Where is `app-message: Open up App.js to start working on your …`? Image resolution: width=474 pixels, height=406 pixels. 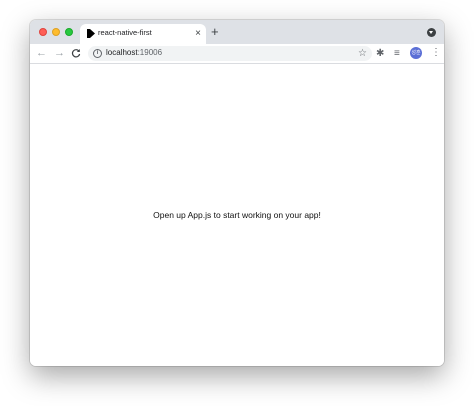
app-message: Open up App.js to start working on your … is located at coordinates (237, 215).